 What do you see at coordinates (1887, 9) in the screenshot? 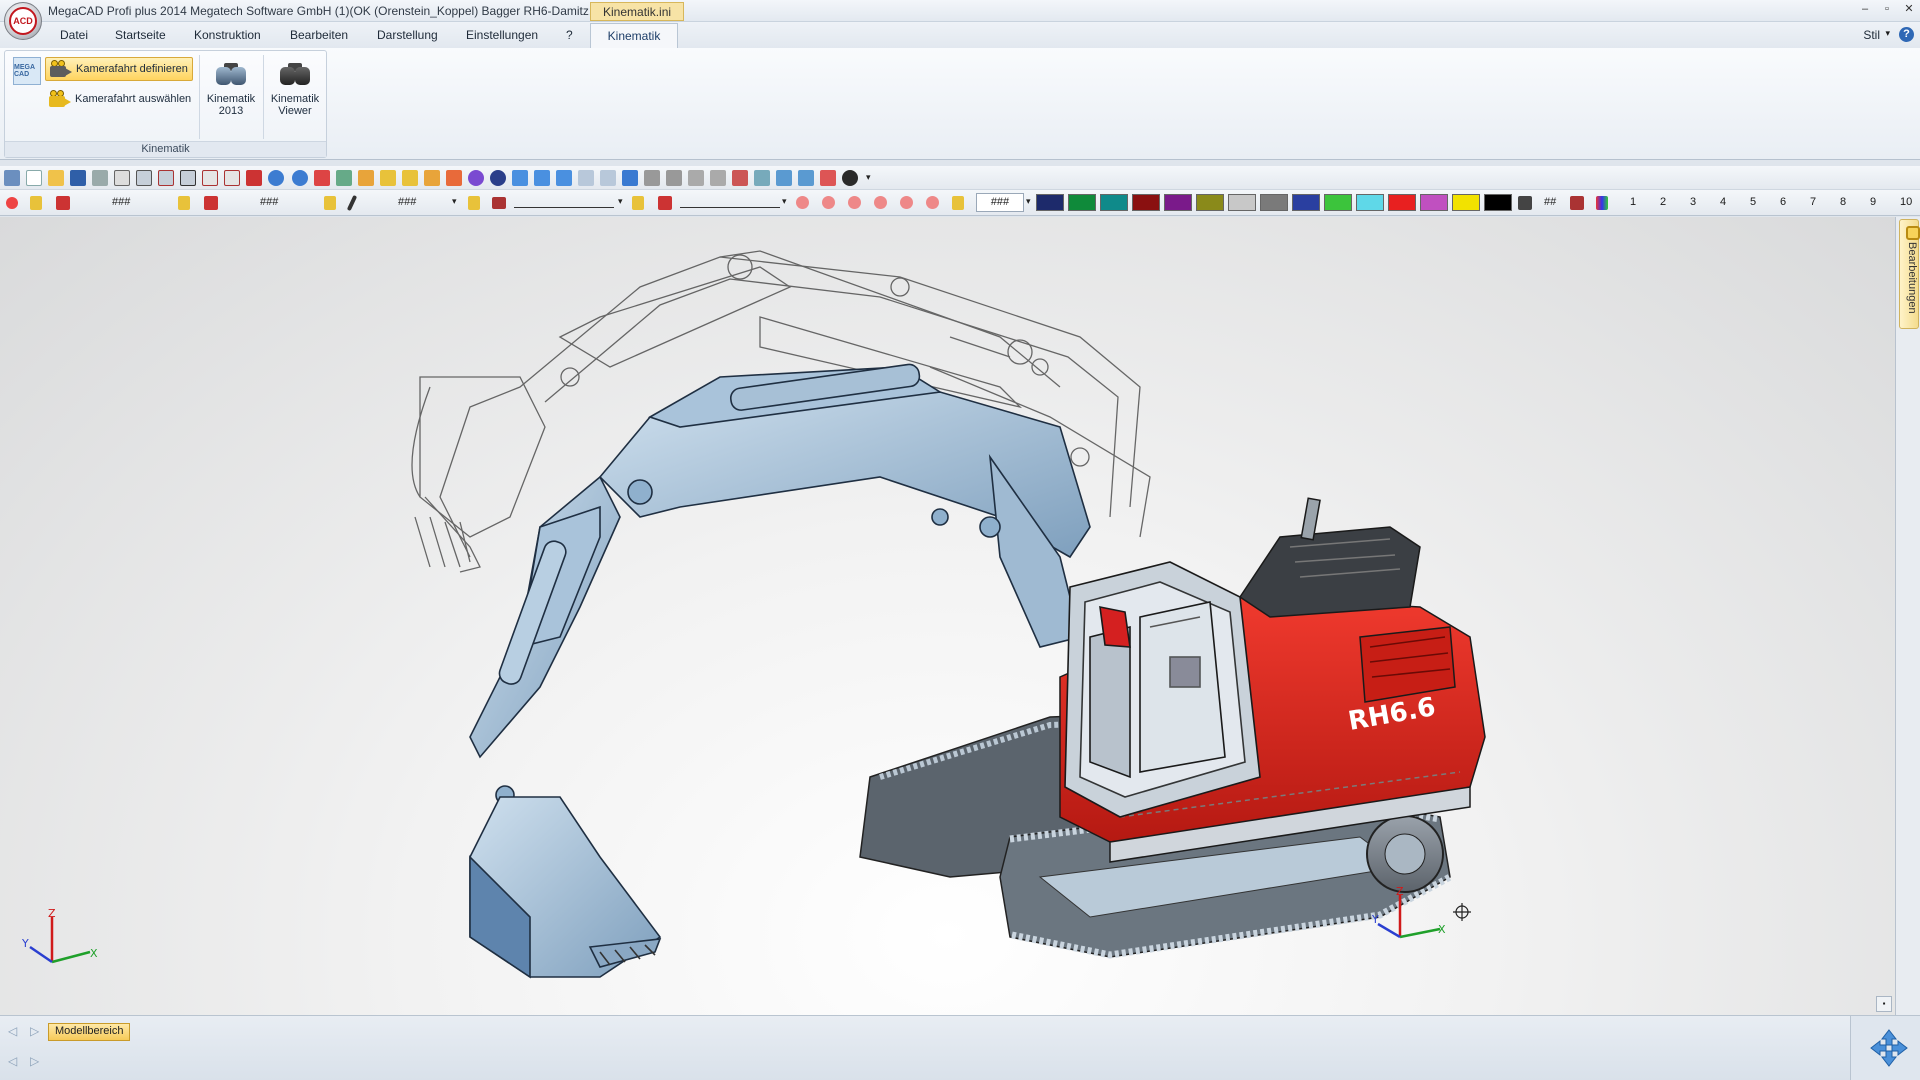
I see `restore-button: ▫` at bounding box center [1887, 9].